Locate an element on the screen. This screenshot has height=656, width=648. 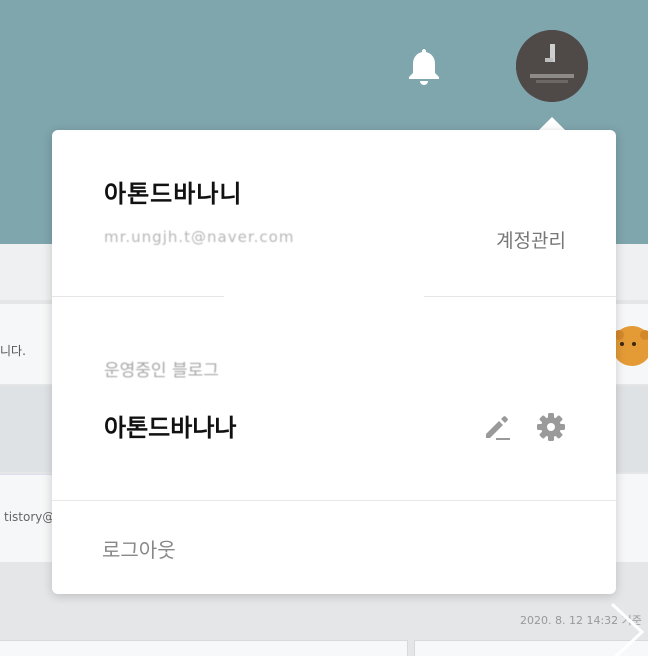
character-avatar-icon is located at coordinates (630, 346).